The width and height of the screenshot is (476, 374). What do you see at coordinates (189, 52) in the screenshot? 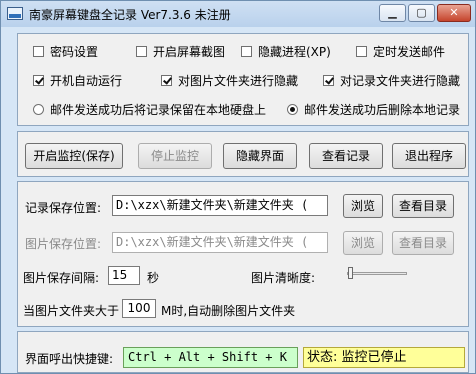
I see `screen-capture-label: 开启屏幕截图` at bounding box center [189, 52].